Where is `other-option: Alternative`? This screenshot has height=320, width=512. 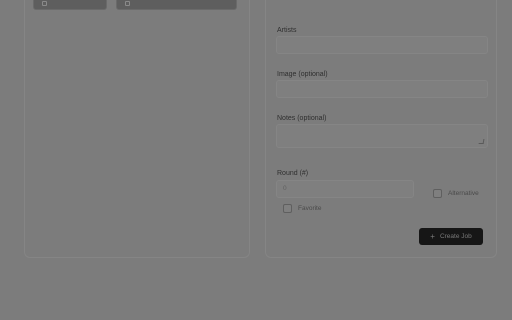 other-option: Alternative is located at coordinates (456, 193).